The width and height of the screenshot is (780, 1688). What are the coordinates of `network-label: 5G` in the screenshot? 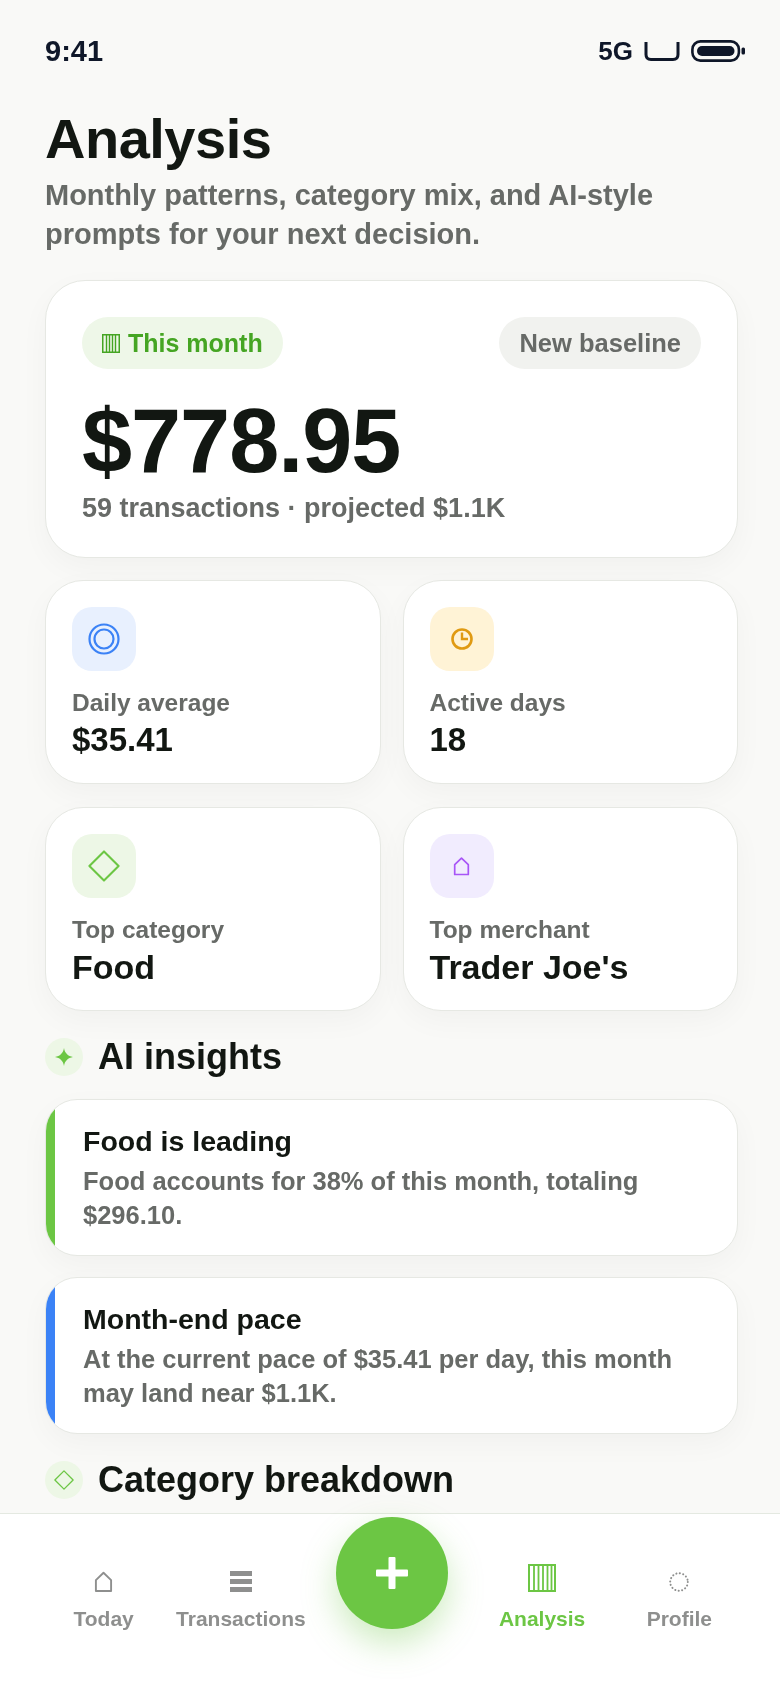 It's located at (615, 51).